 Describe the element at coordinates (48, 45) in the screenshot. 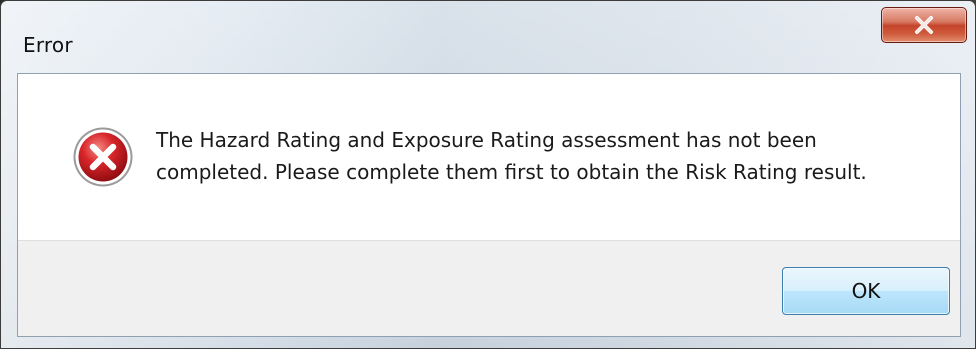

I see `window-title: Error` at that location.